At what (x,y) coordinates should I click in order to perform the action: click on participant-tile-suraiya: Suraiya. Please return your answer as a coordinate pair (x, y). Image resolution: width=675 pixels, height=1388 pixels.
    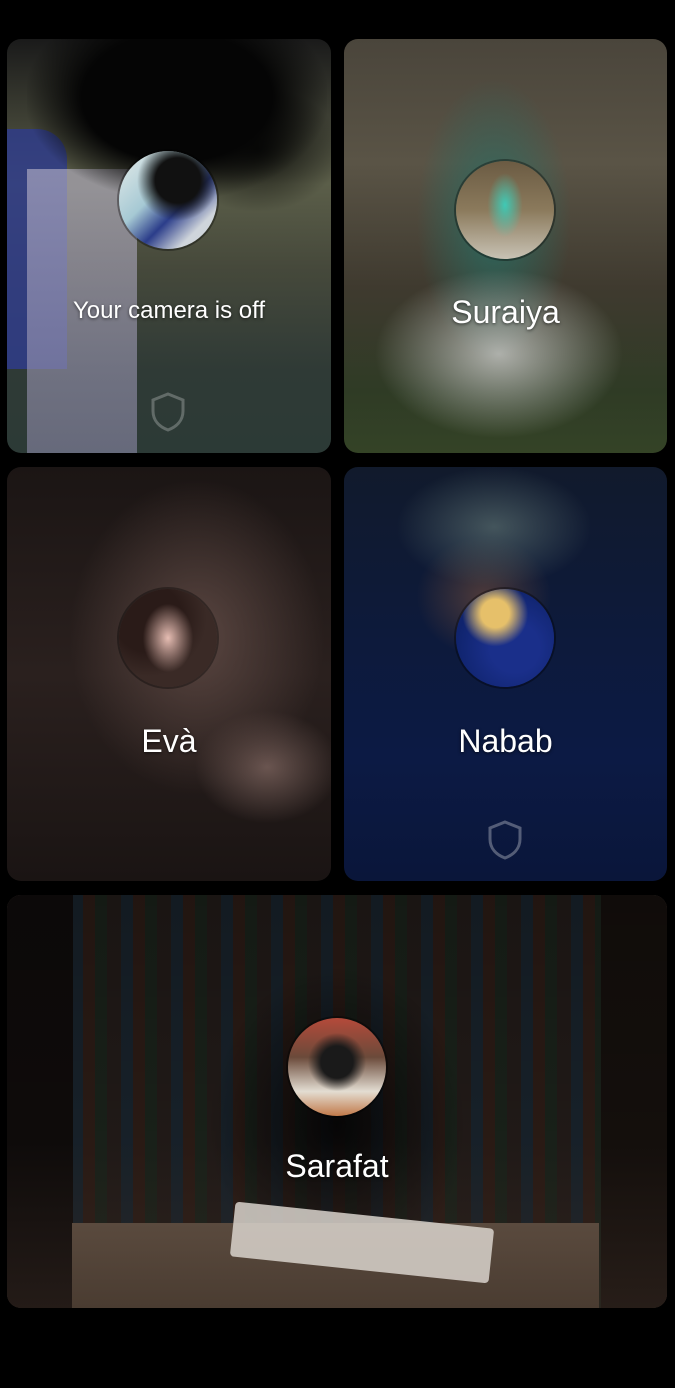
    Looking at the image, I should click on (505, 246).